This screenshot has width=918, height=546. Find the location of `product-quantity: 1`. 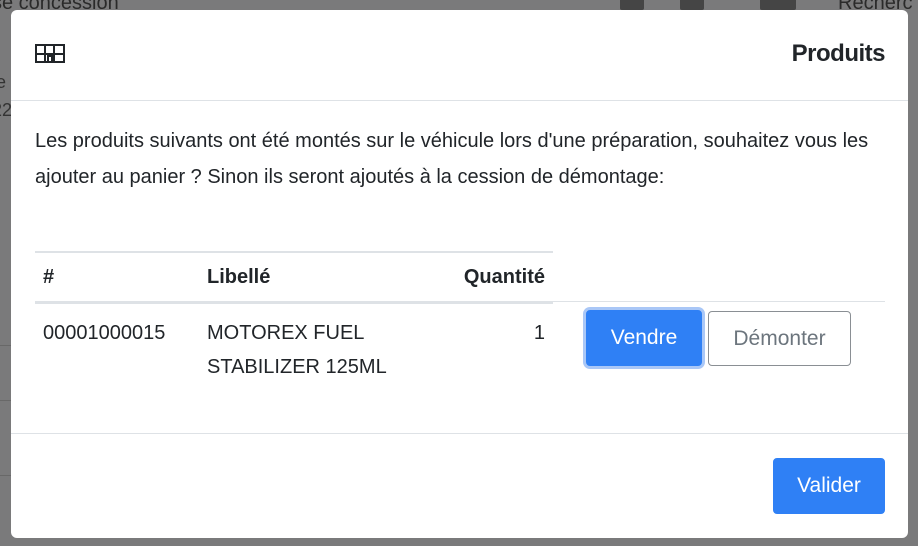

product-quantity: 1 is located at coordinates (539, 333).